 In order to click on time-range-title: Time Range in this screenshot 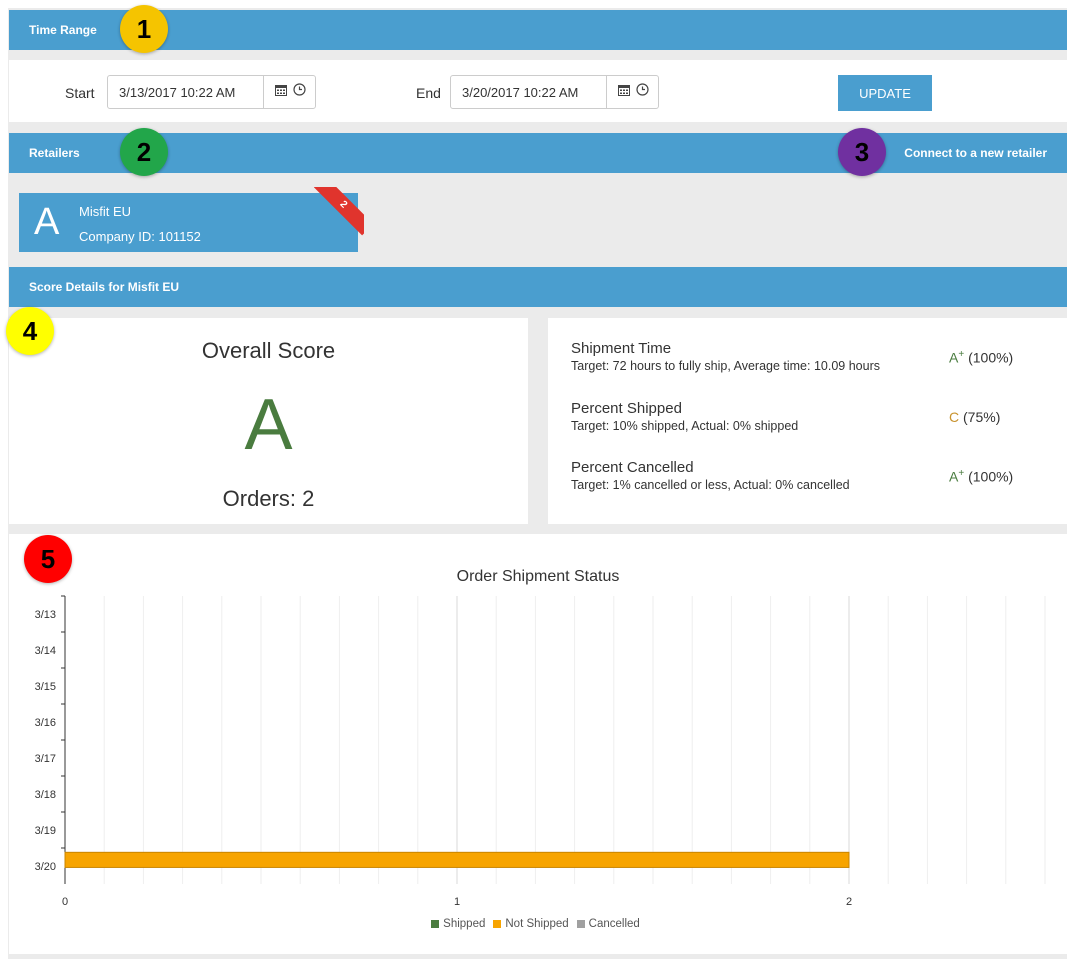, I will do `click(63, 30)`.